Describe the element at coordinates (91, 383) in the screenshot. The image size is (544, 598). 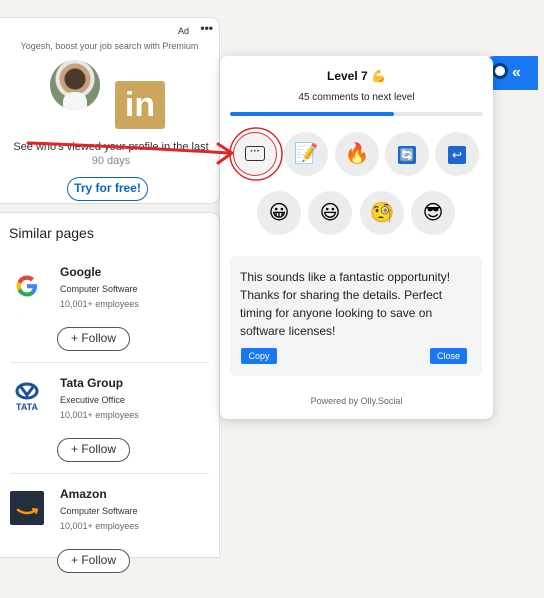
I see `company-name: Tata Group` at that location.